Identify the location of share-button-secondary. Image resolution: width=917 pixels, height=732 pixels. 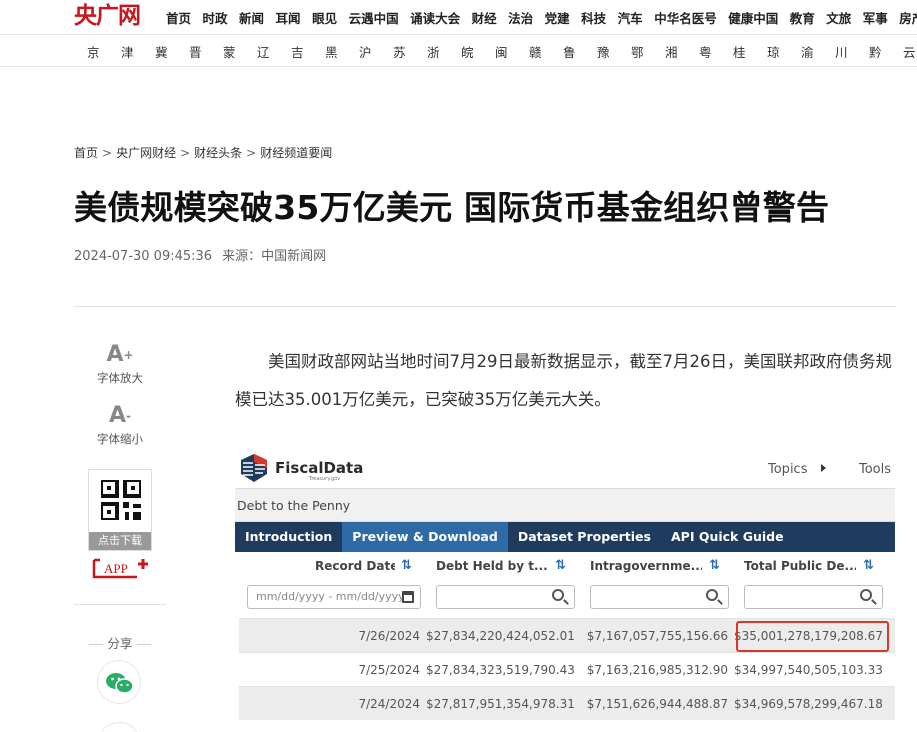
(119, 727).